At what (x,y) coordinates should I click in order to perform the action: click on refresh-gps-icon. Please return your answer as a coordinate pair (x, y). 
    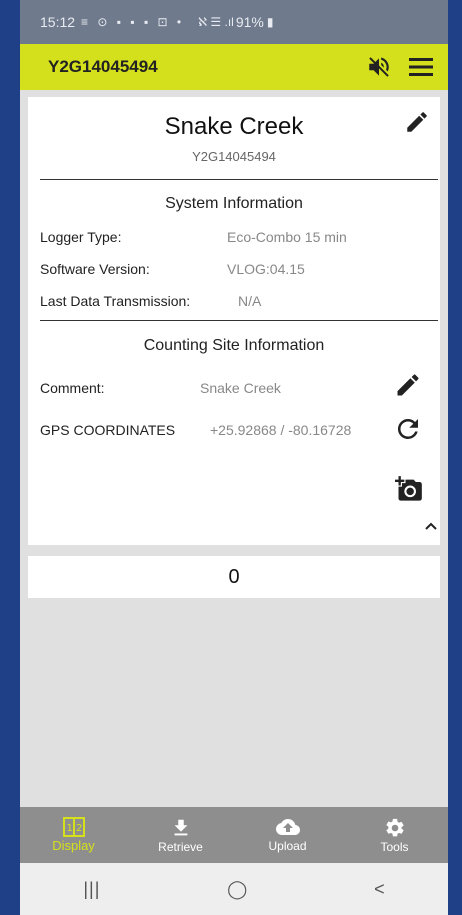
    Looking at the image, I should click on (408, 429).